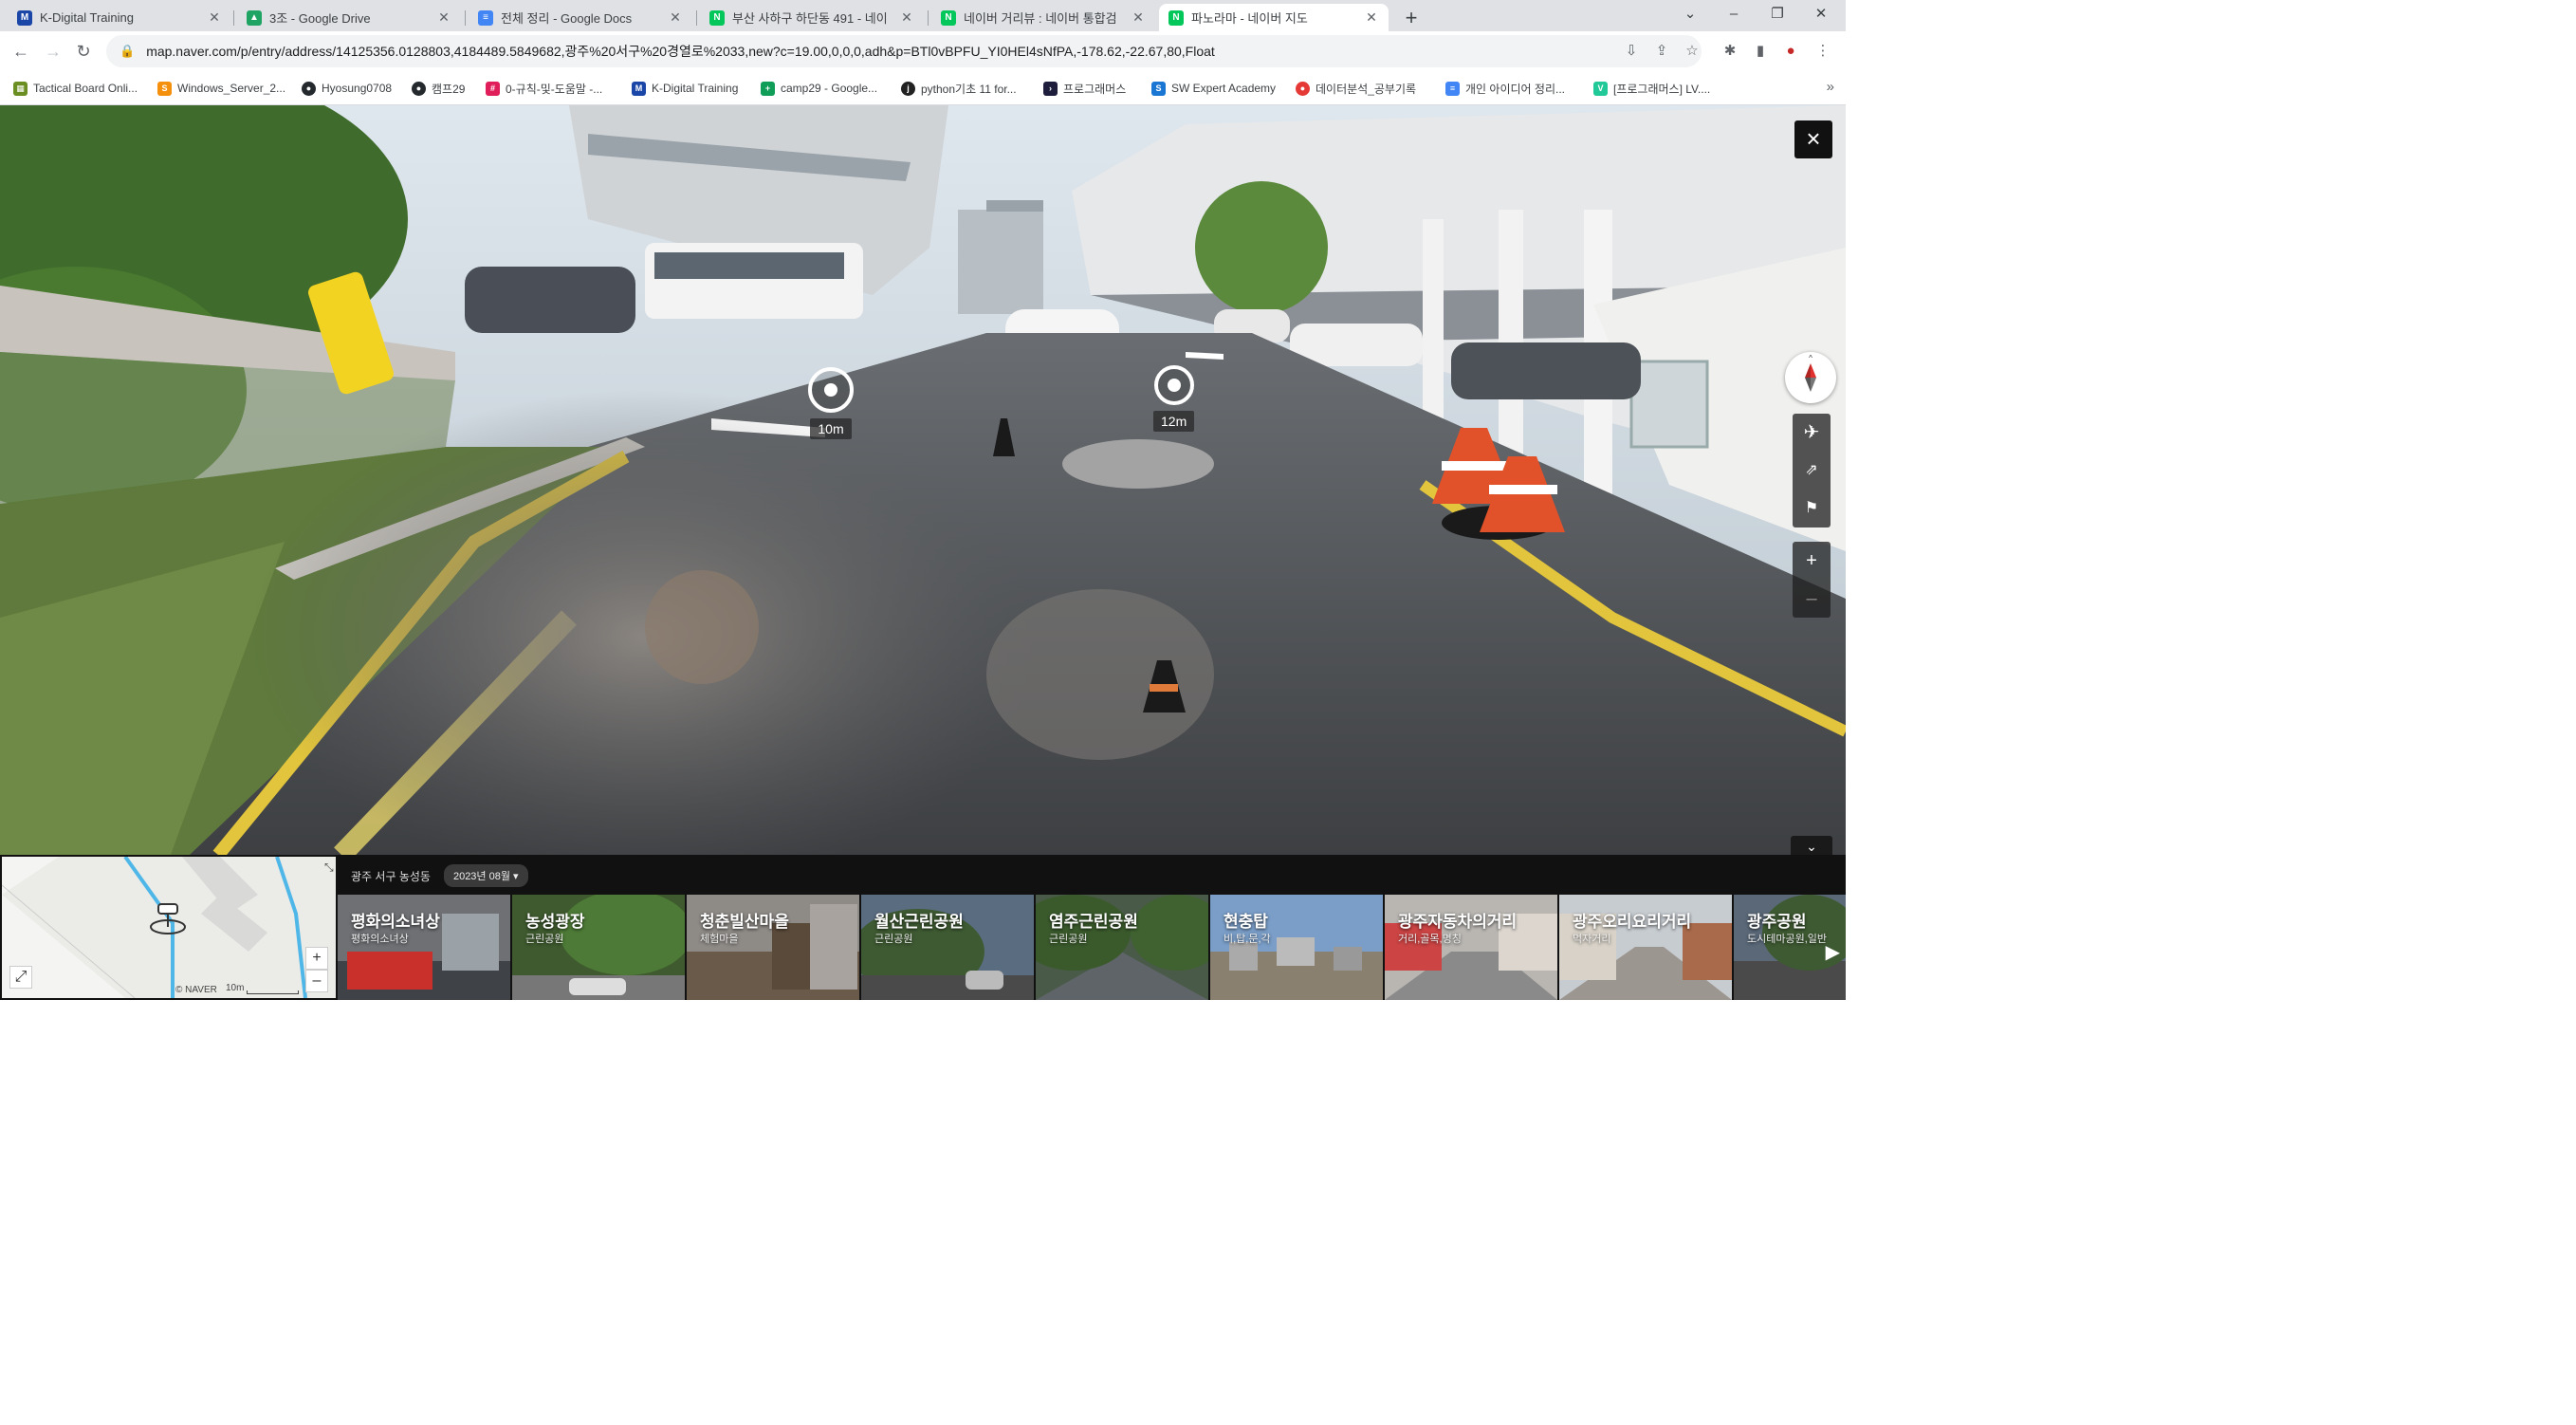 The image size is (2576, 1425). What do you see at coordinates (380, 940) in the screenshot?
I see `place-category: 평화의소녀상` at bounding box center [380, 940].